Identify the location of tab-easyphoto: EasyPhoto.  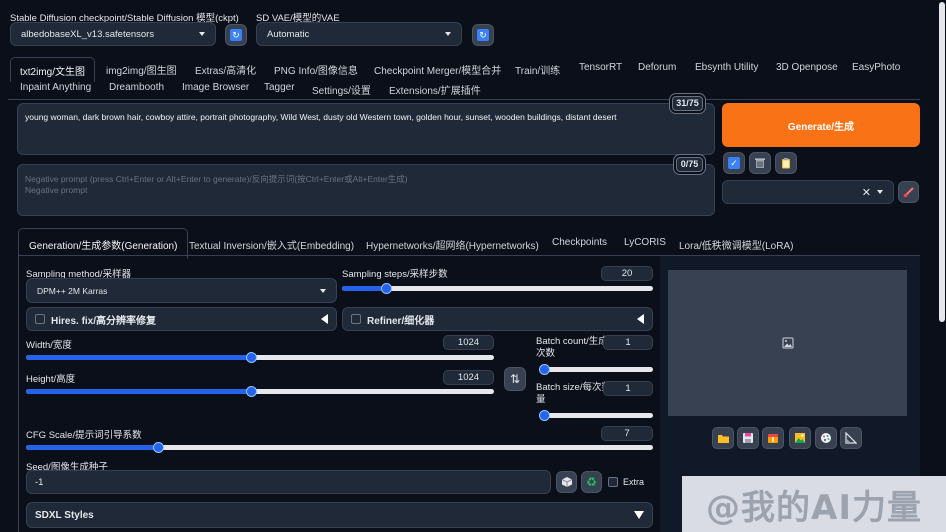
(876, 67).